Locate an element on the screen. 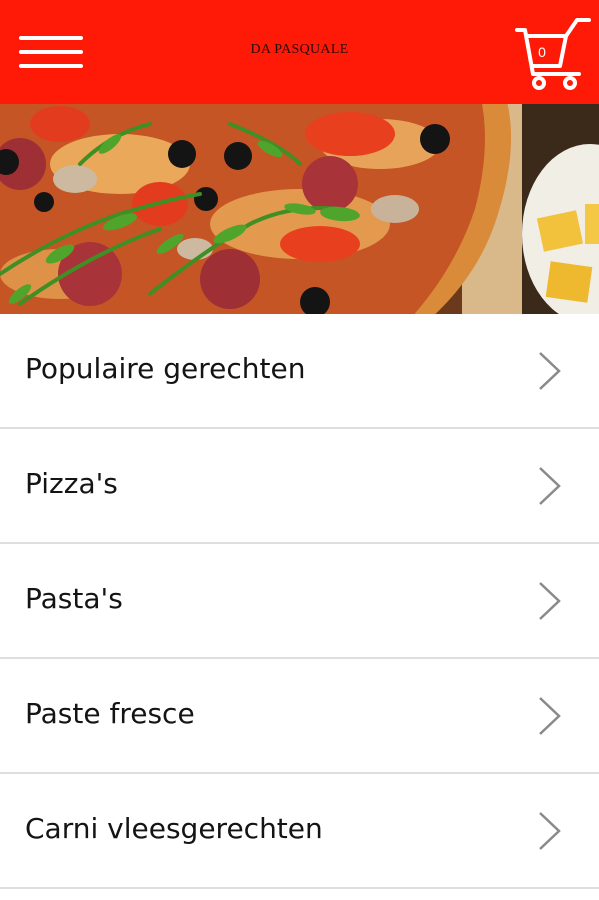 Image resolution: width=599 pixels, height=900 pixels. category-label: Paste fresce is located at coordinates (110, 713).